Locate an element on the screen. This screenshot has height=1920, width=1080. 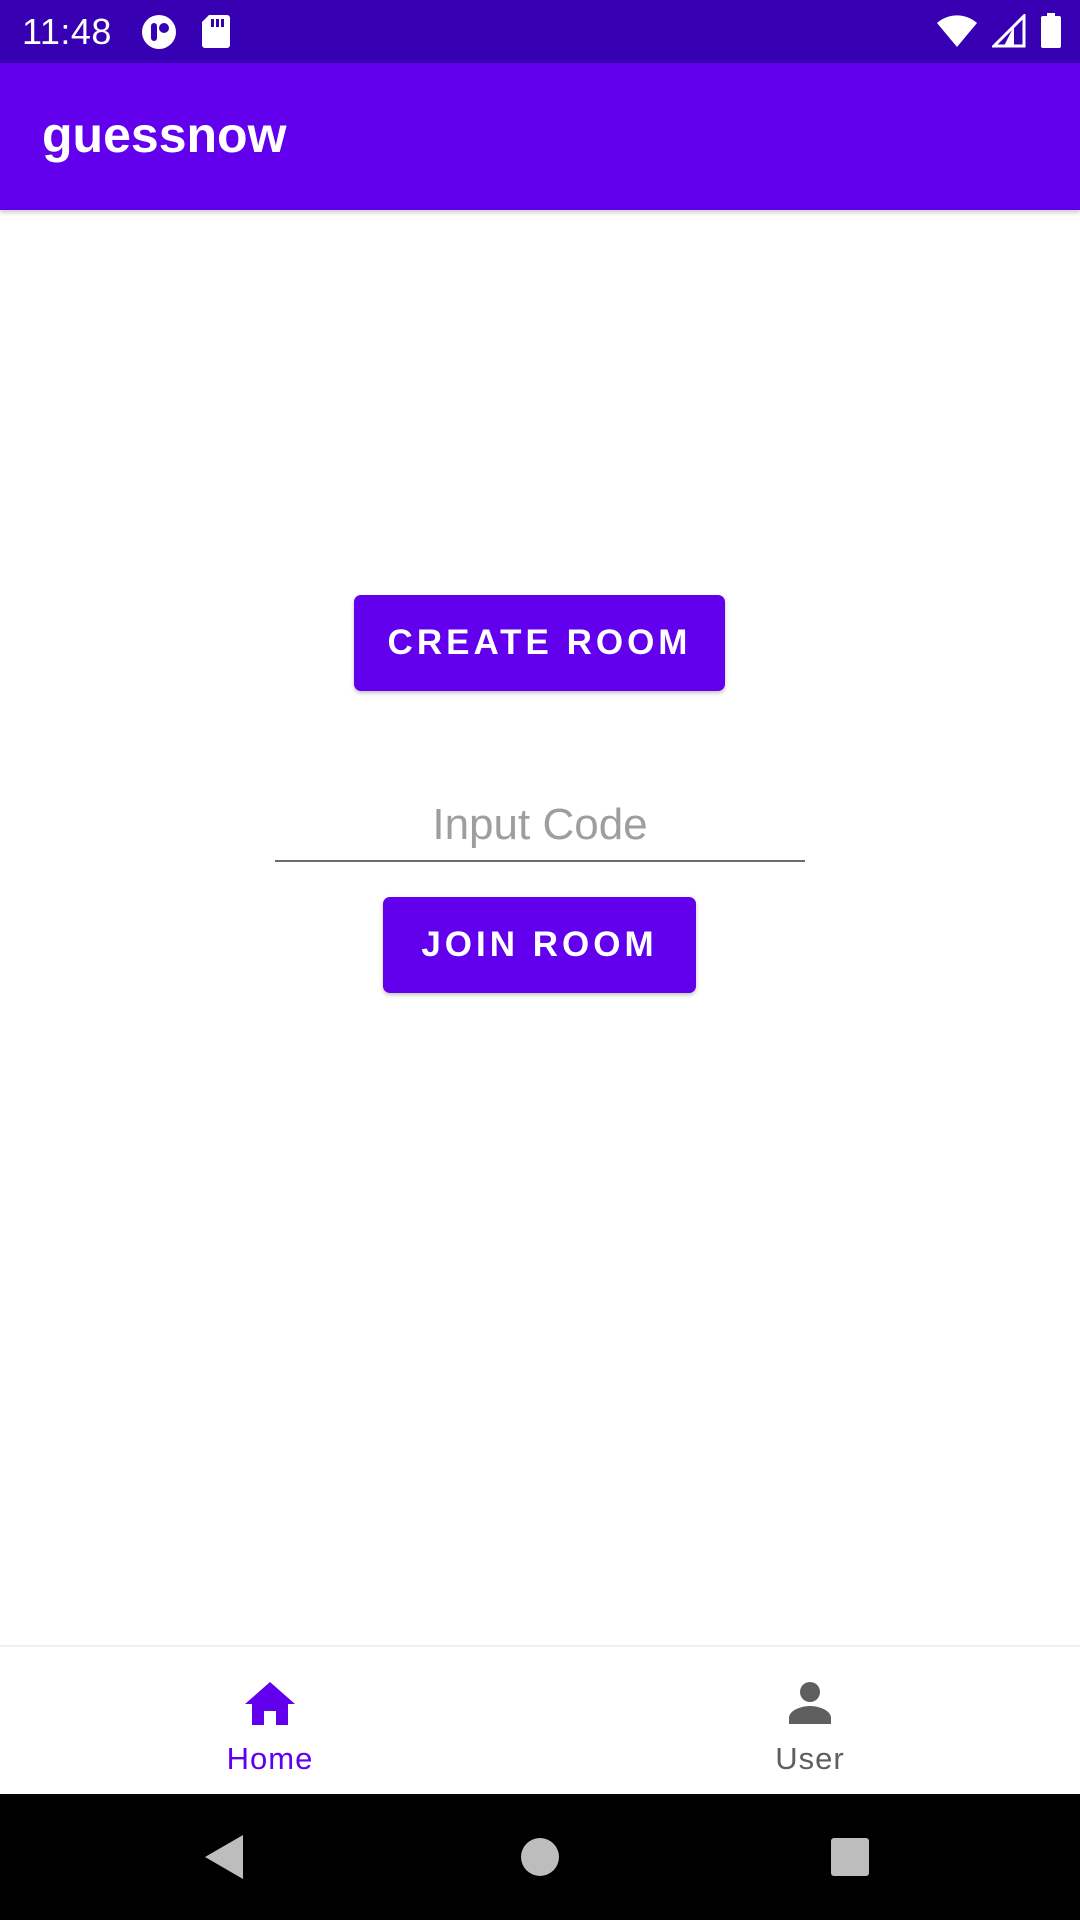
recents-icon is located at coordinates (850, 1857).